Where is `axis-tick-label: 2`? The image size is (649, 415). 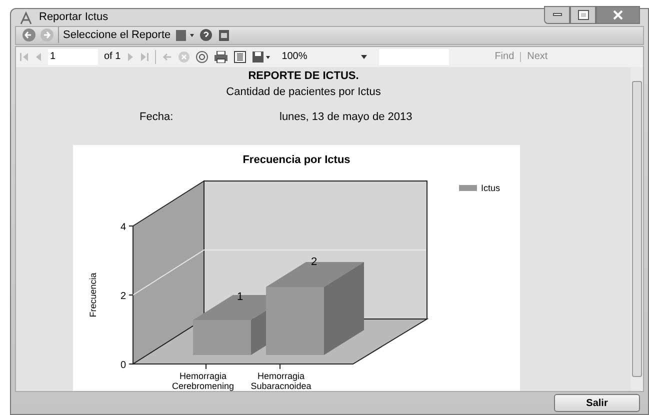 axis-tick-label: 2 is located at coordinates (123, 296).